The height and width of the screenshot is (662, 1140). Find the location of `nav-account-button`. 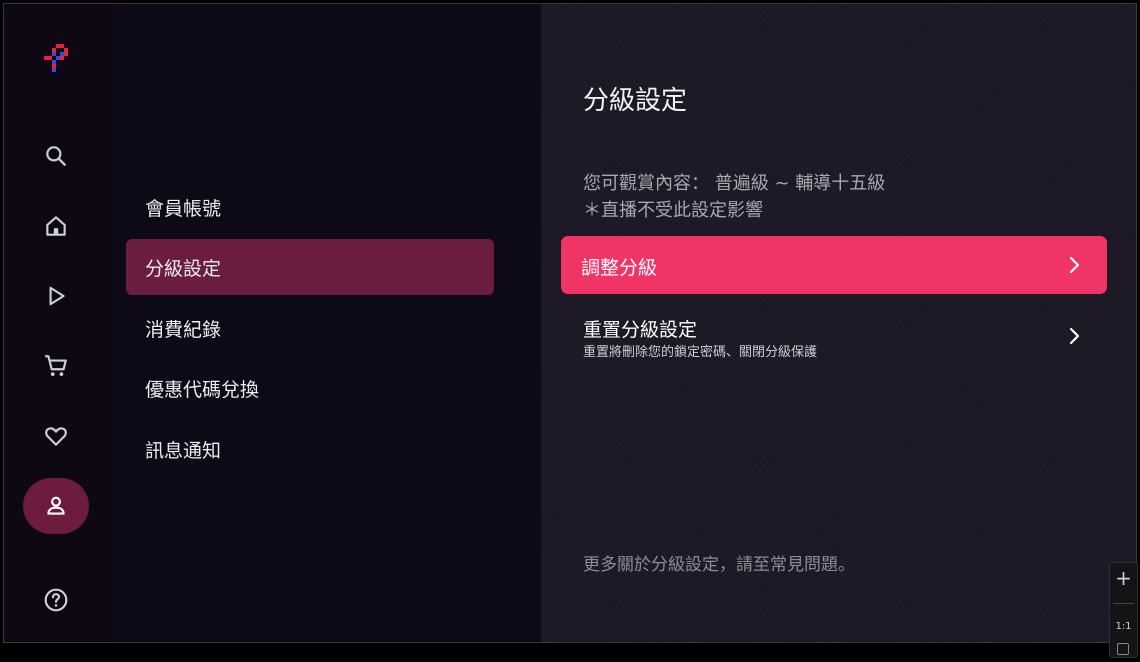

nav-account-button is located at coordinates (56, 506).